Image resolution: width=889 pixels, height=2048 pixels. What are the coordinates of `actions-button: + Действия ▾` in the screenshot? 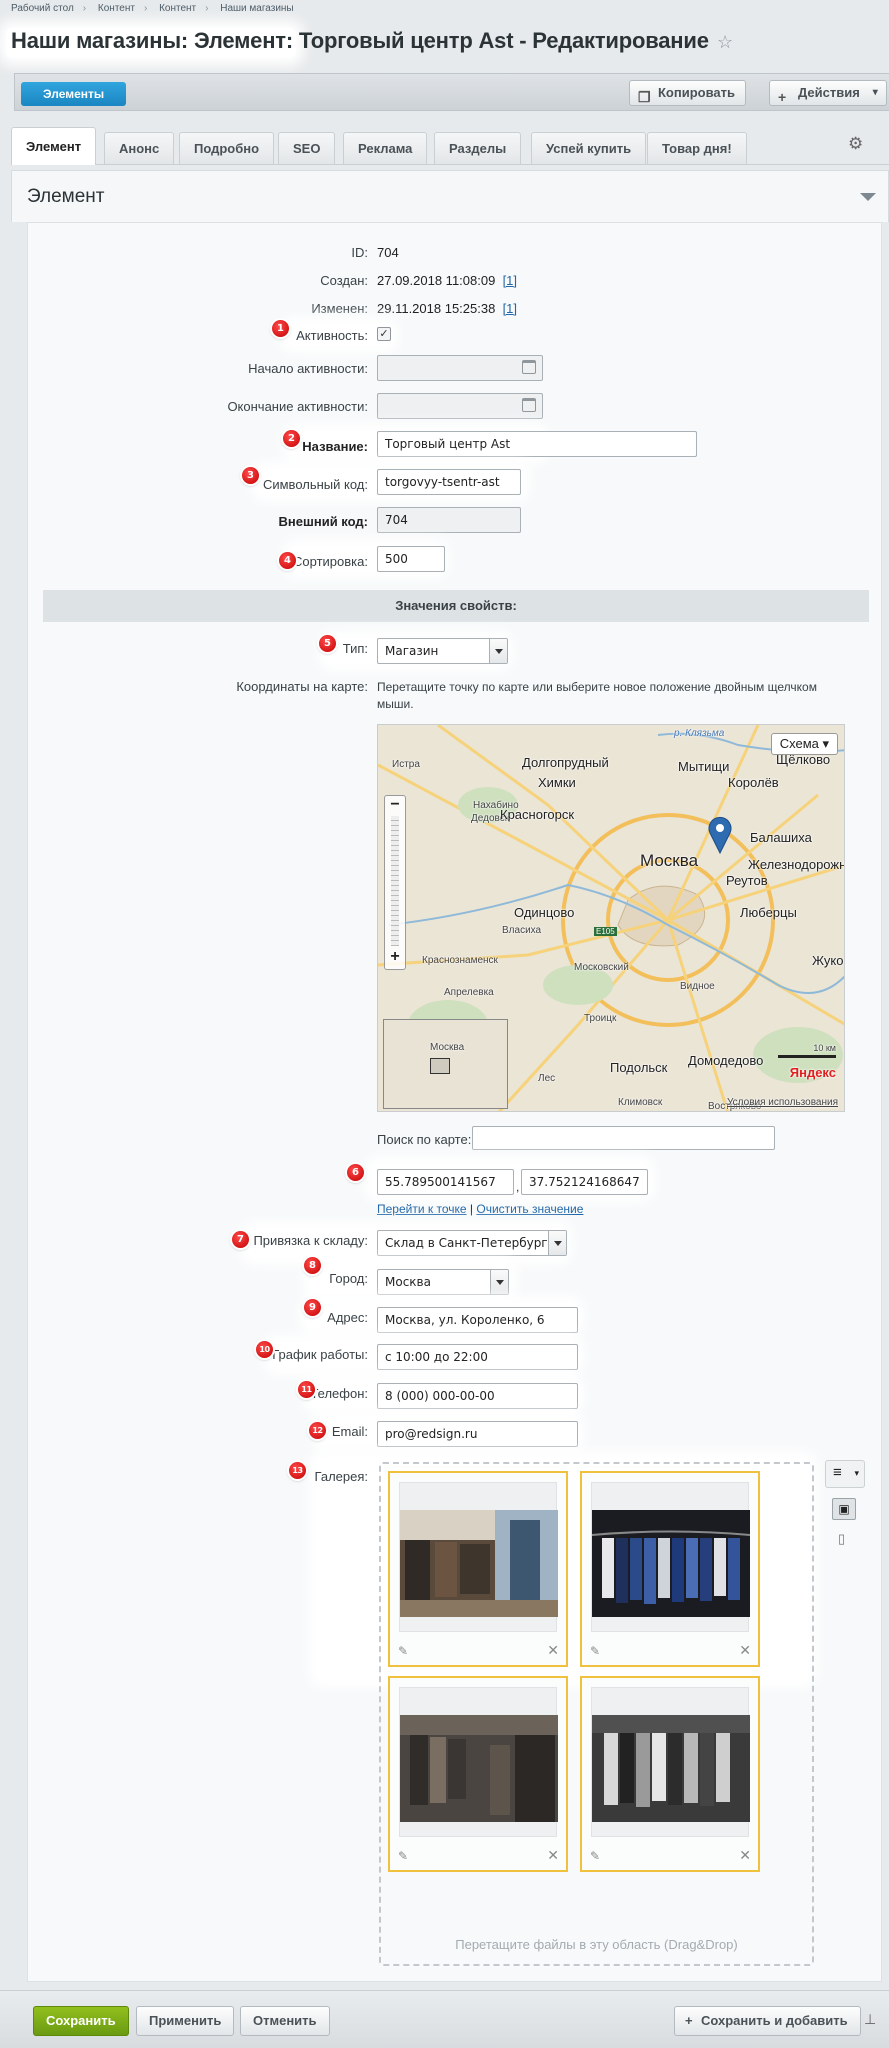 It's located at (828, 93).